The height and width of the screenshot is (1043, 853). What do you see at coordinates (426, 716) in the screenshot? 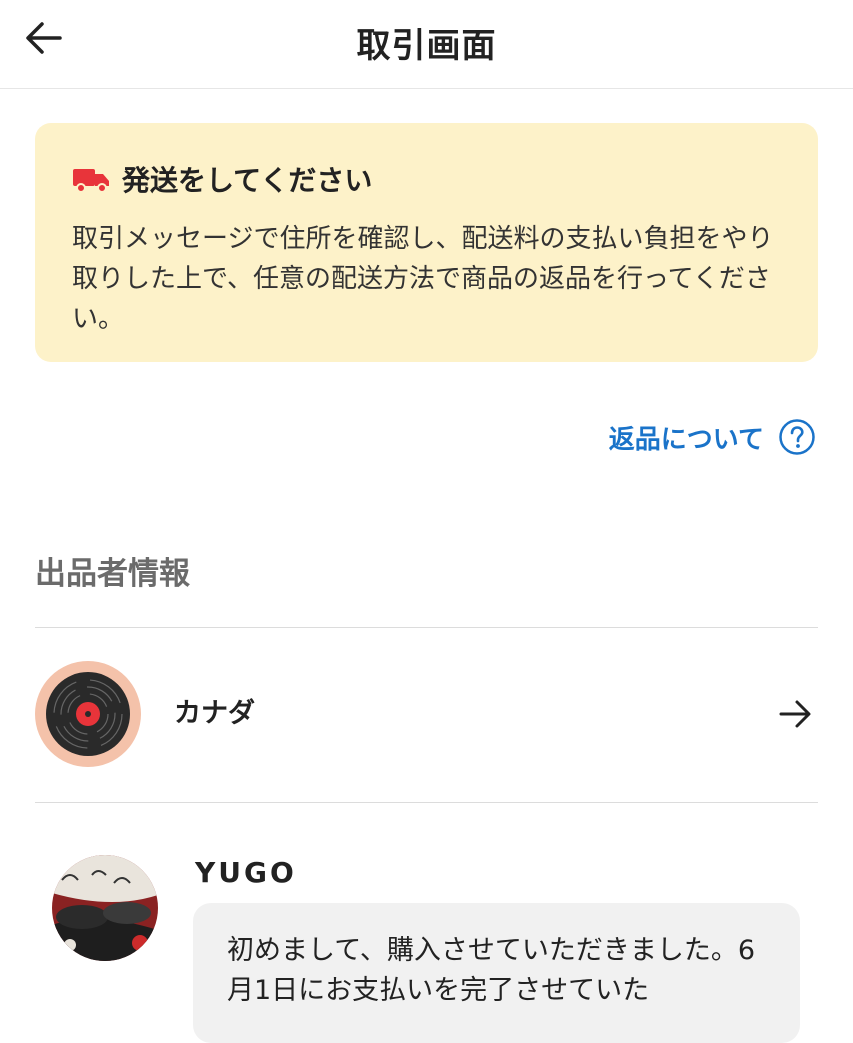
I see `seller-row: カナダ` at bounding box center [426, 716].